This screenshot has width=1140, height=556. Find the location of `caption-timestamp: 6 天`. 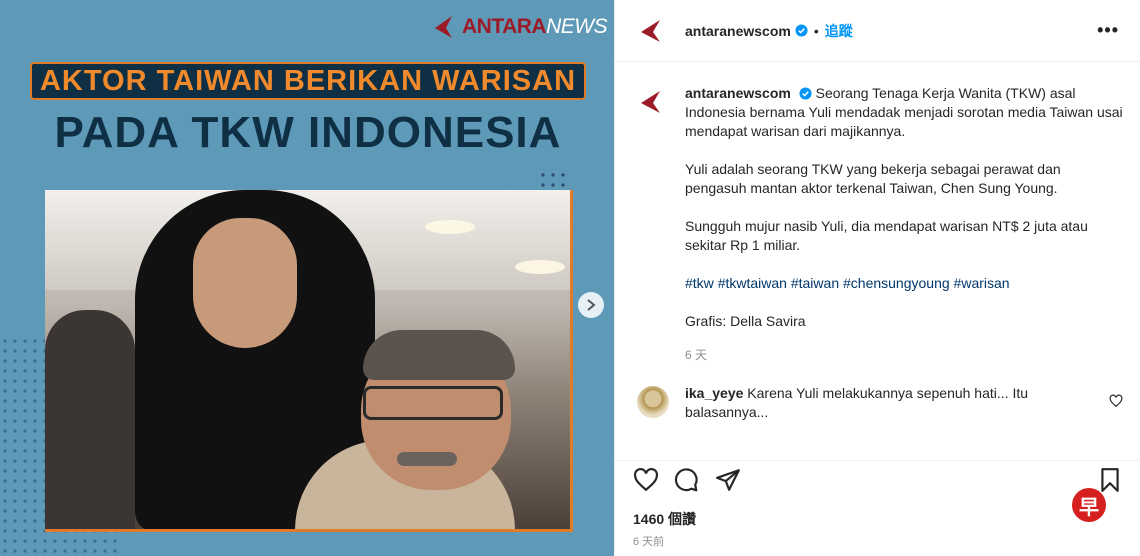

caption-timestamp: 6 天 is located at coordinates (904, 355).